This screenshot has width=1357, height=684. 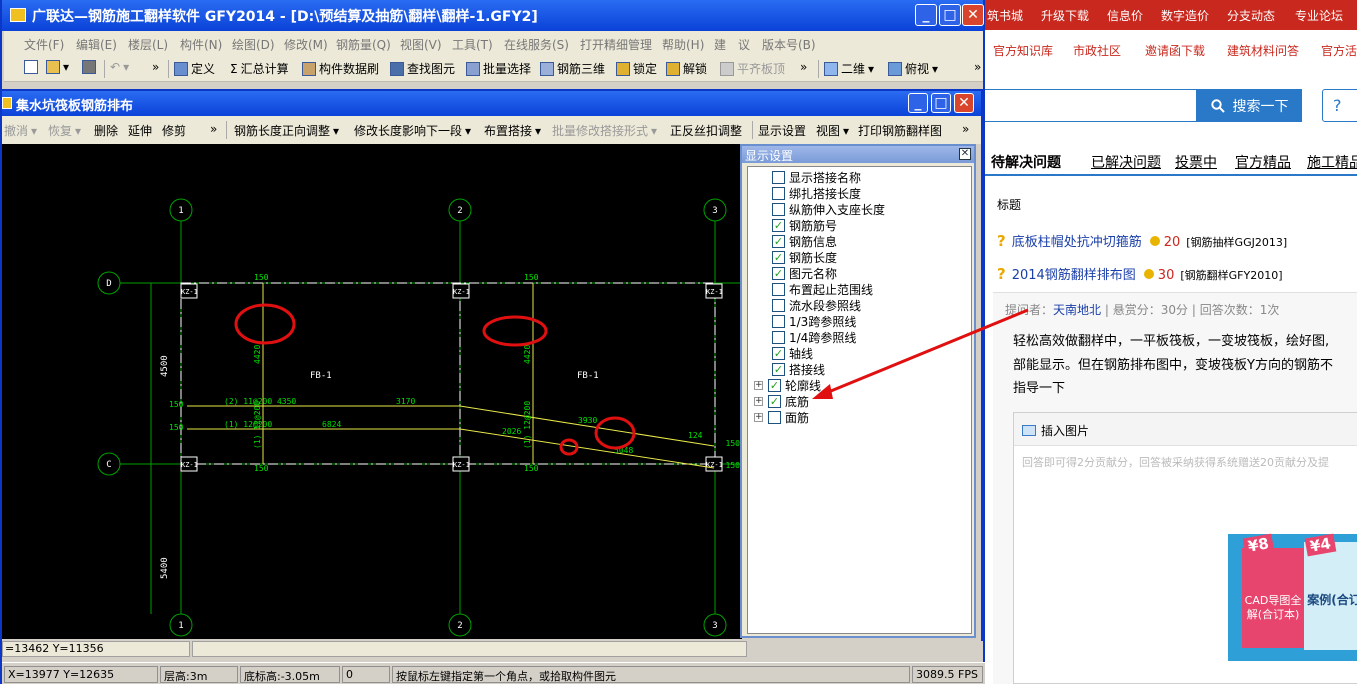 I want to click on display-option: + 面筋, so click(x=781, y=417).